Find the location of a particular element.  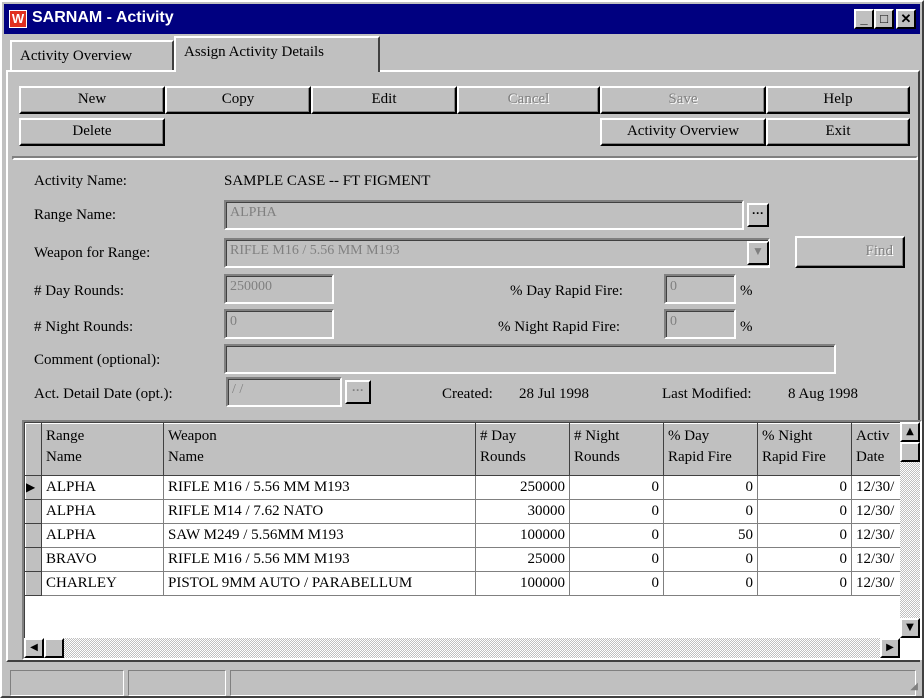

chevron-down-icon: ▼ is located at coordinates (758, 253).